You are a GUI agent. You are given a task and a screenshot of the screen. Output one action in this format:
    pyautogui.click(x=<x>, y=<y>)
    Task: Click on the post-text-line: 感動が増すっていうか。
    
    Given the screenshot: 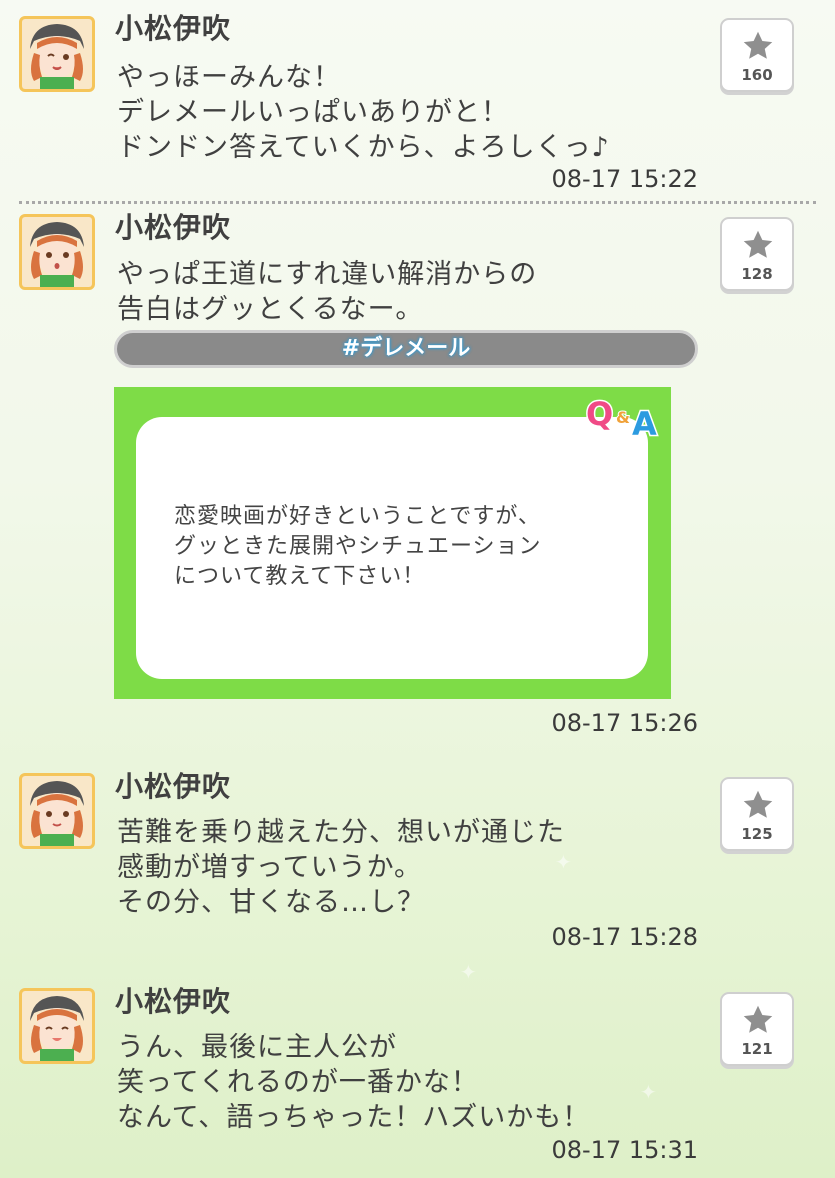 What is the action you would take?
    pyautogui.click(x=270, y=867)
    